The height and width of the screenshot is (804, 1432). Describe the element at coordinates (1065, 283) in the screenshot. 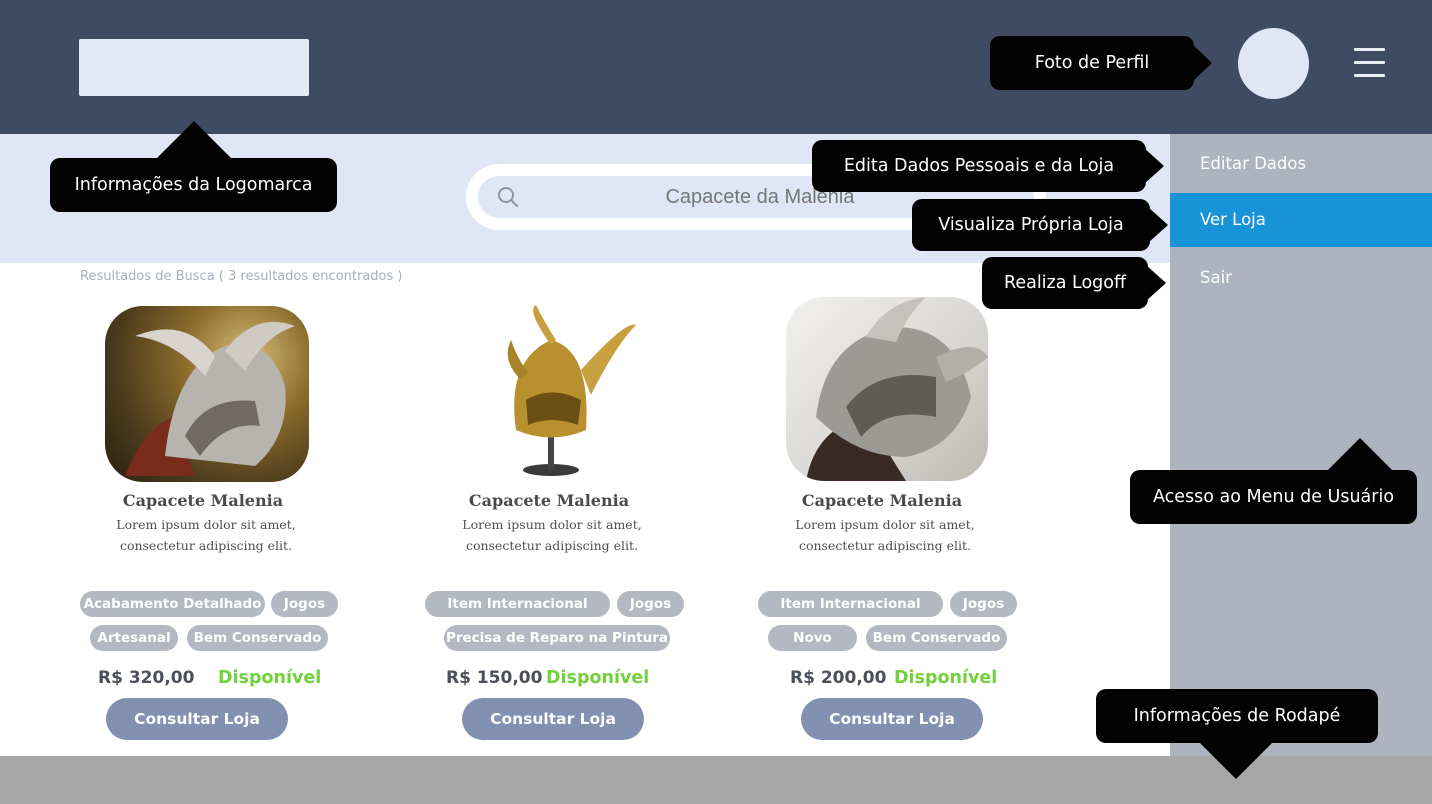

I see `annotation-logoff: Realiza Logoff` at that location.